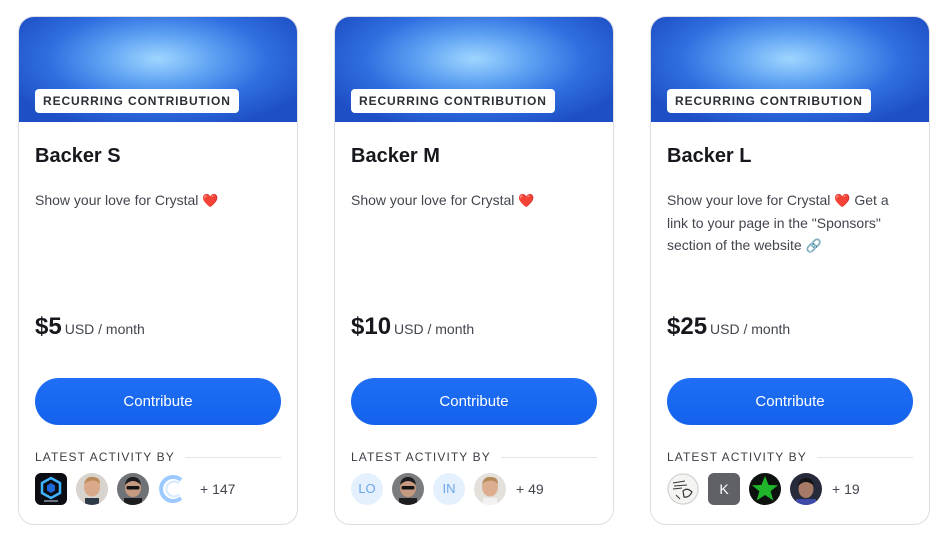  Describe the element at coordinates (687, 326) in the screenshot. I see `price-amount: $25` at that location.